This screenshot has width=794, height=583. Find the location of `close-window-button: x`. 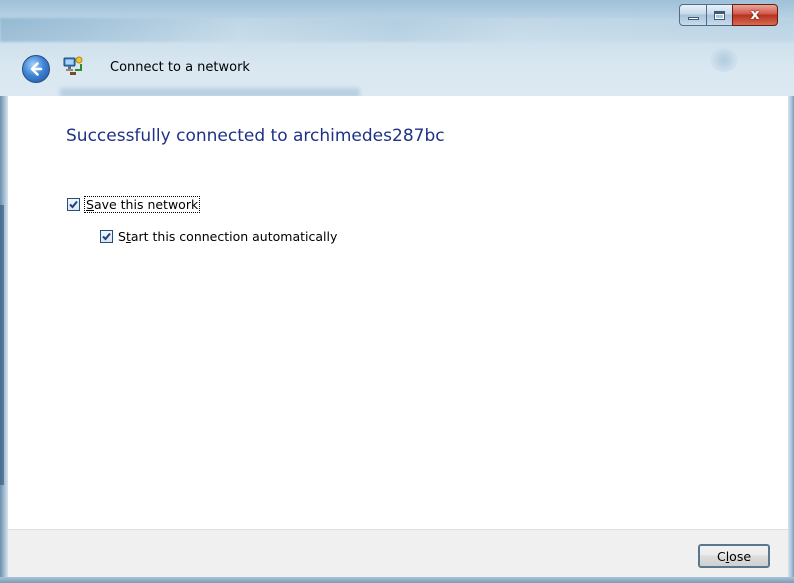

close-window-button: x is located at coordinates (755, 15).